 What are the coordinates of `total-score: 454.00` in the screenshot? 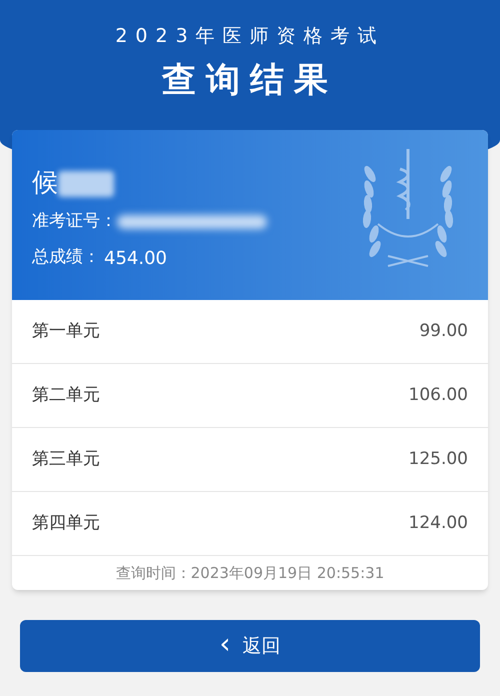 It's located at (135, 258).